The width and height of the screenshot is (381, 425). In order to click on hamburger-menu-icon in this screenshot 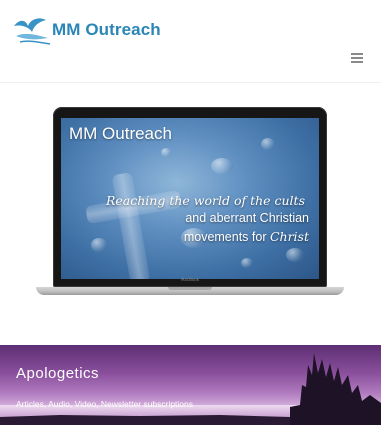, I will do `click(357, 58)`.